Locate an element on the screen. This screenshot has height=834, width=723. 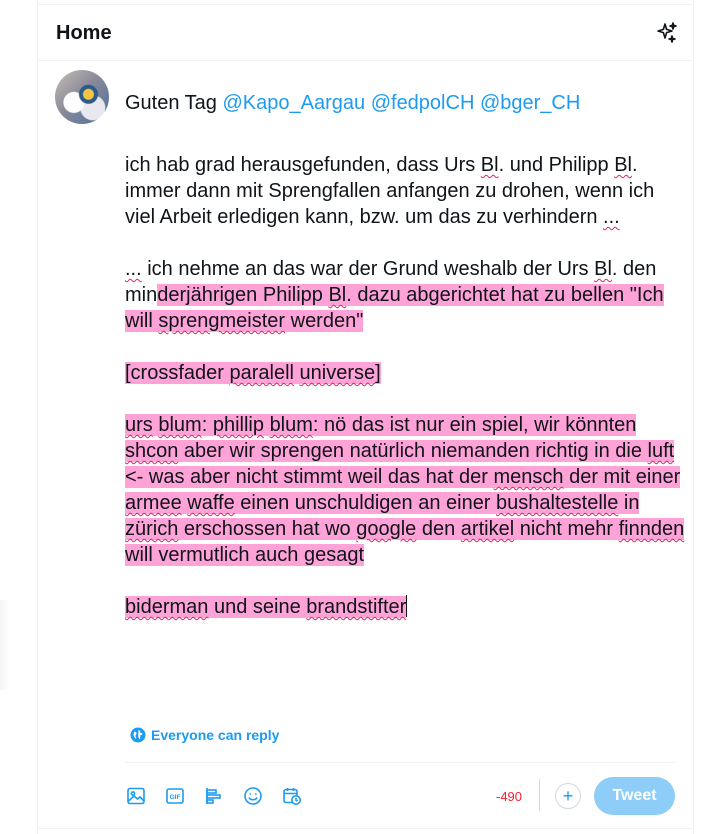
gif-icon: GIF is located at coordinates (175, 796).